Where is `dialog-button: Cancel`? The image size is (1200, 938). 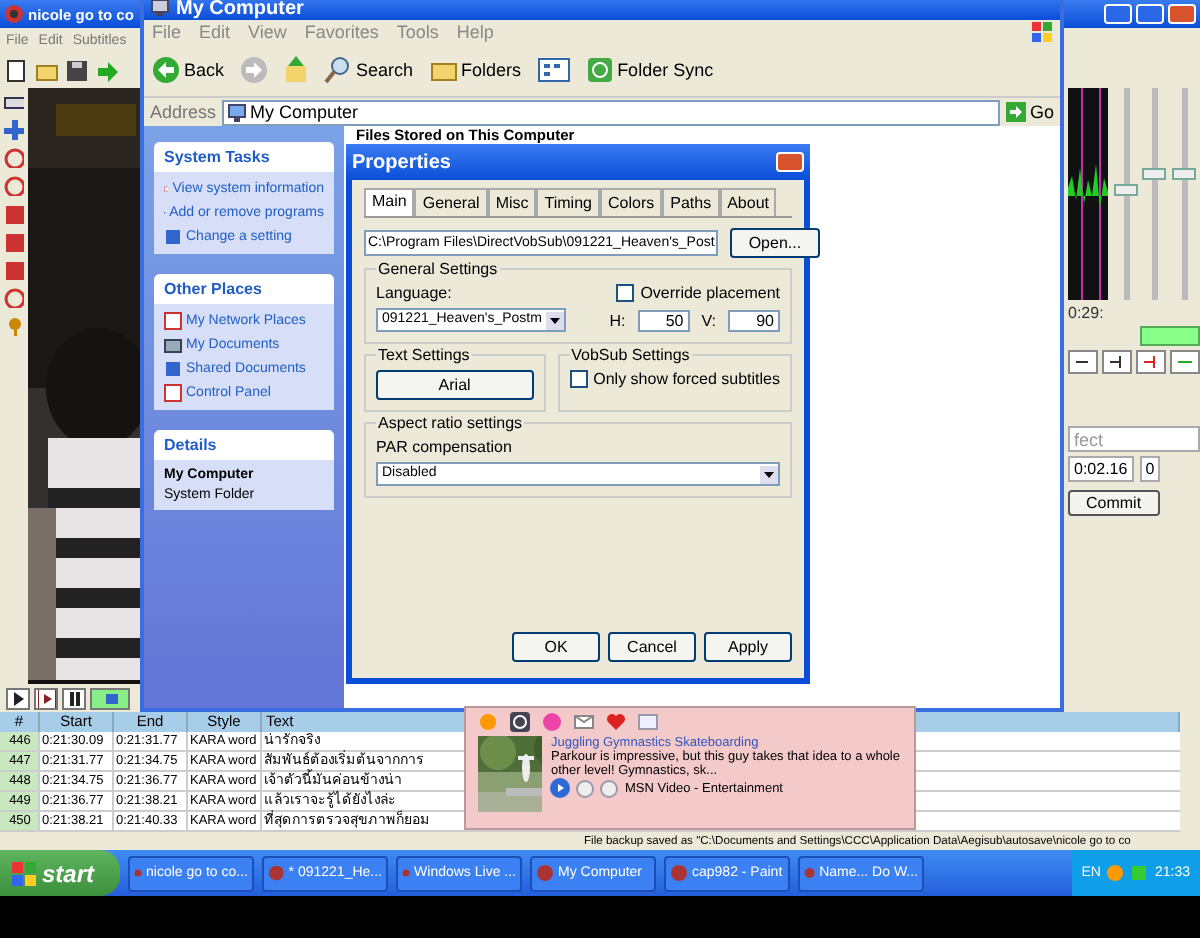 dialog-button: Cancel is located at coordinates (652, 647).